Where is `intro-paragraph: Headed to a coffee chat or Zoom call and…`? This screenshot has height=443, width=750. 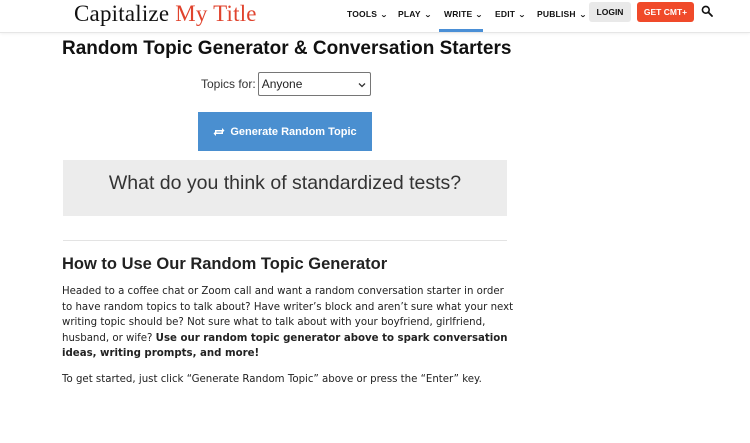
intro-paragraph: Headed to a coffee chat or Zoom call and… is located at coordinates (288, 323).